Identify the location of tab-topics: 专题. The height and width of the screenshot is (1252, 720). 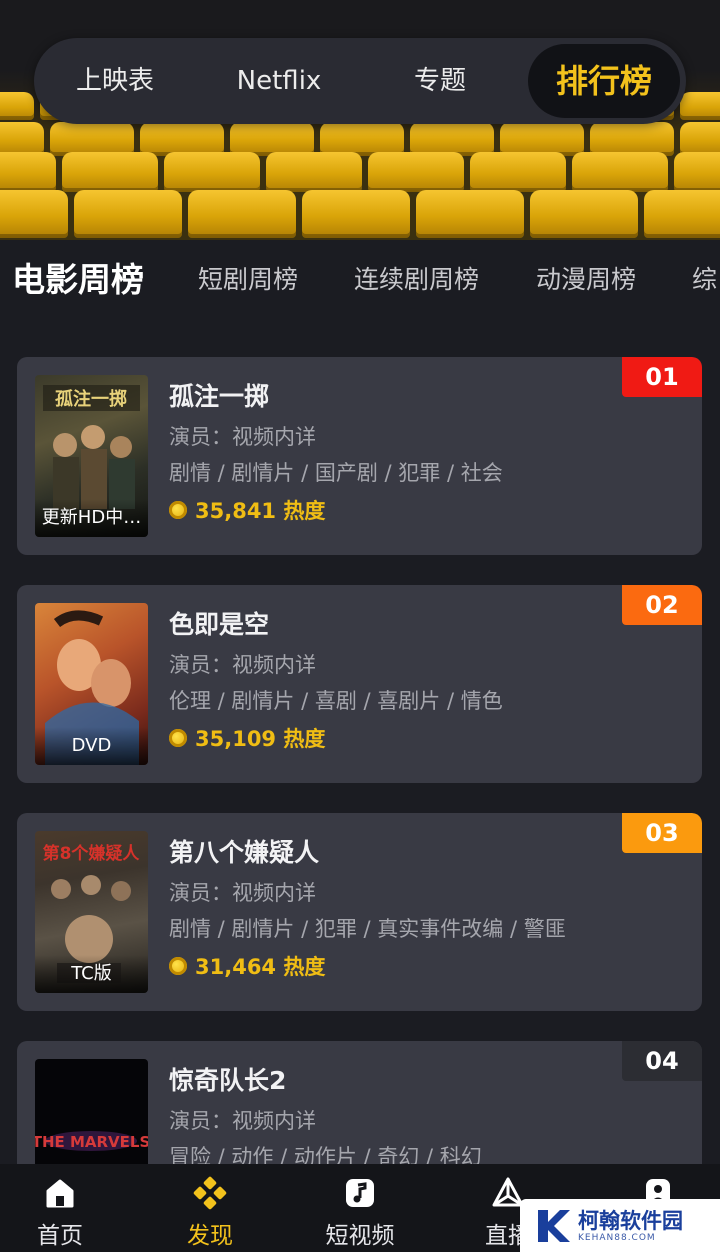
(440, 81).